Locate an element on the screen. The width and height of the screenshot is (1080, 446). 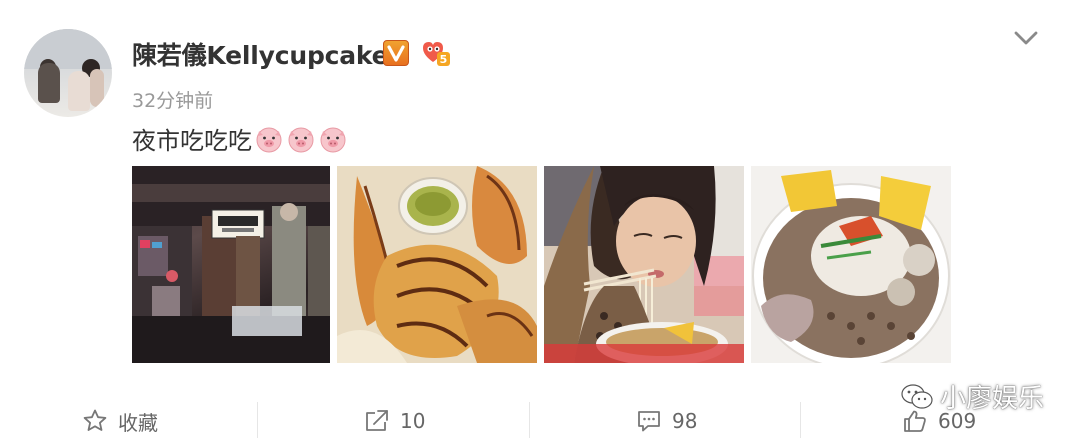
svg-text: 5 is located at coordinates (444, 59).